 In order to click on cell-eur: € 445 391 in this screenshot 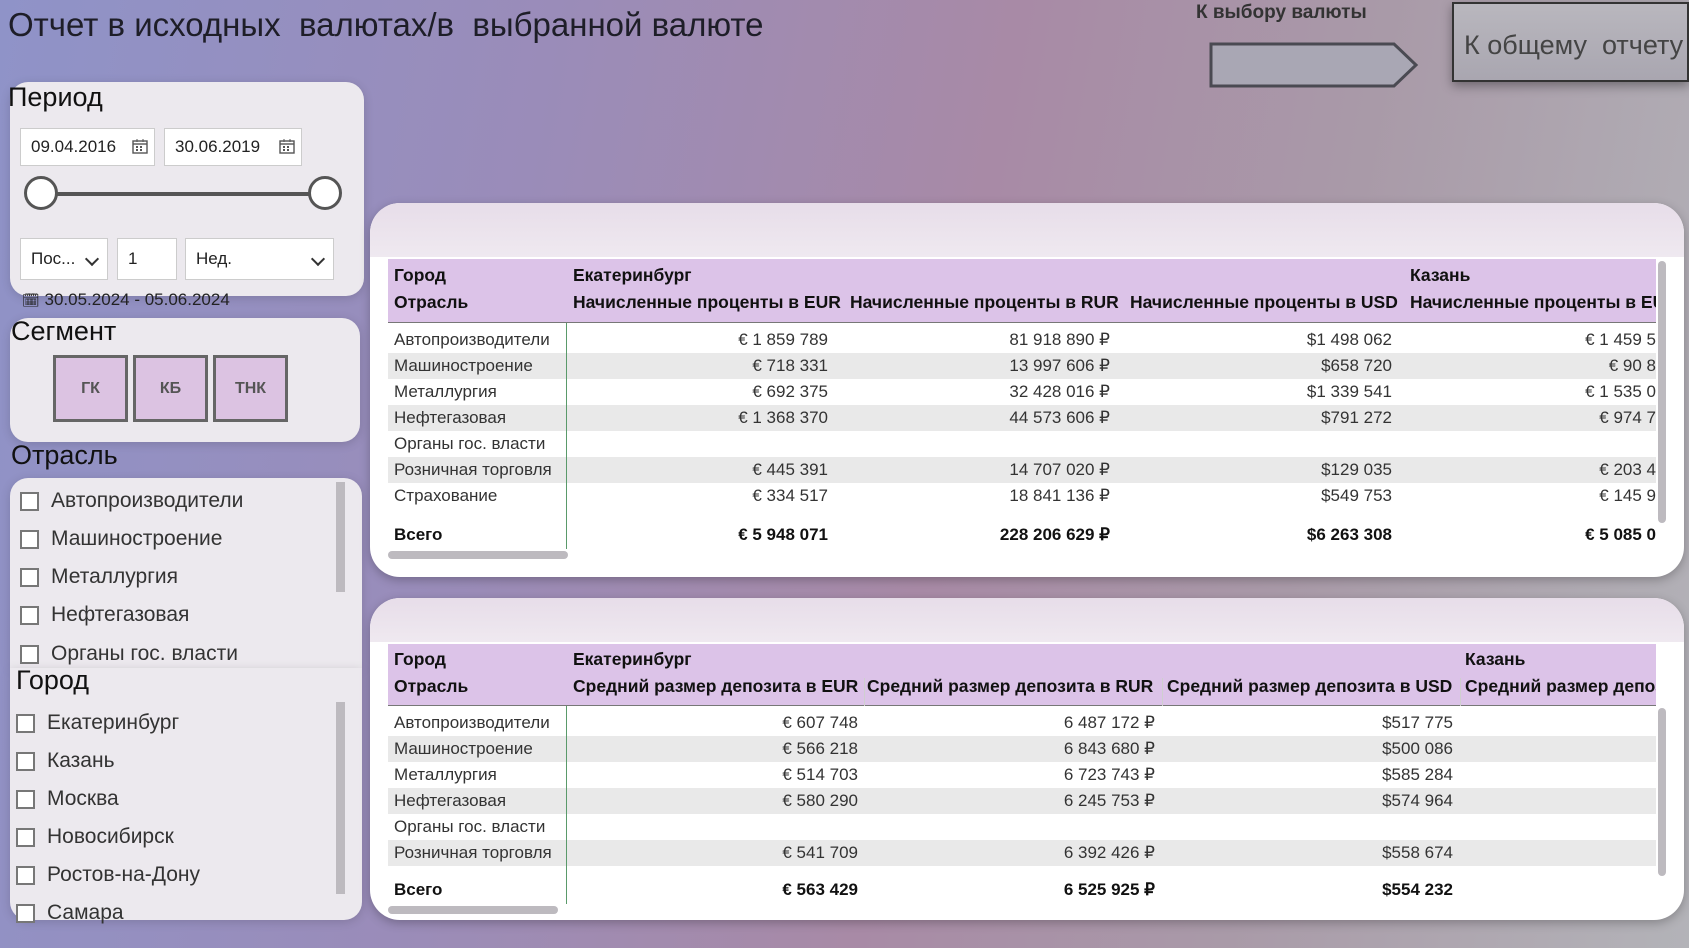, I will do `click(790, 469)`.